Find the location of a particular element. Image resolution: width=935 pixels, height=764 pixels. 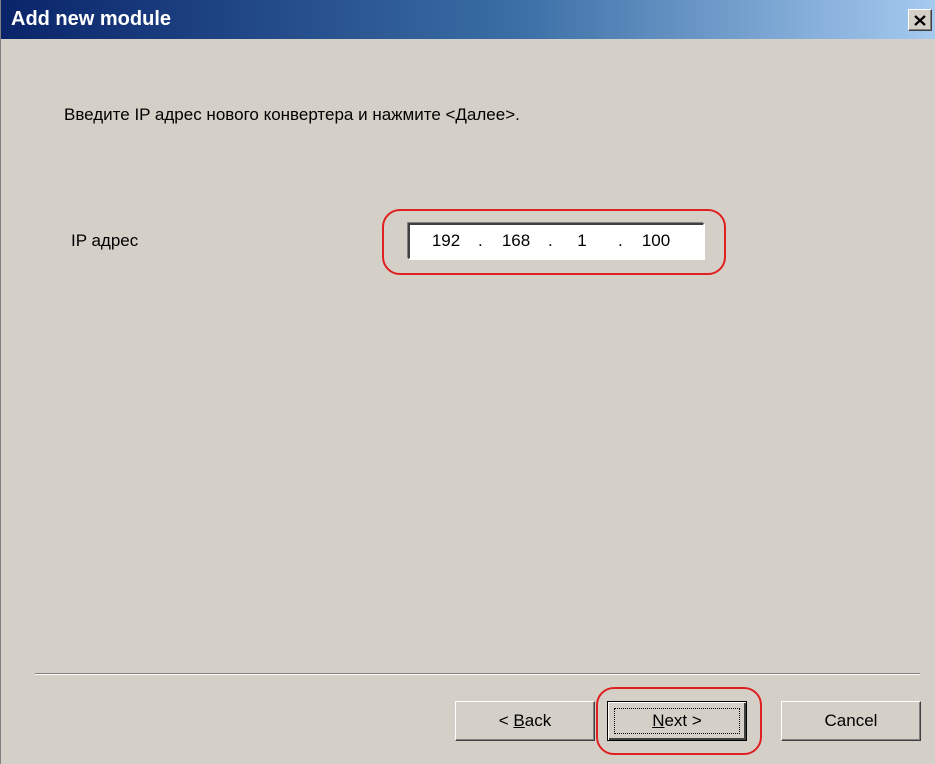

next-annotation-circle is located at coordinates (679, 721).